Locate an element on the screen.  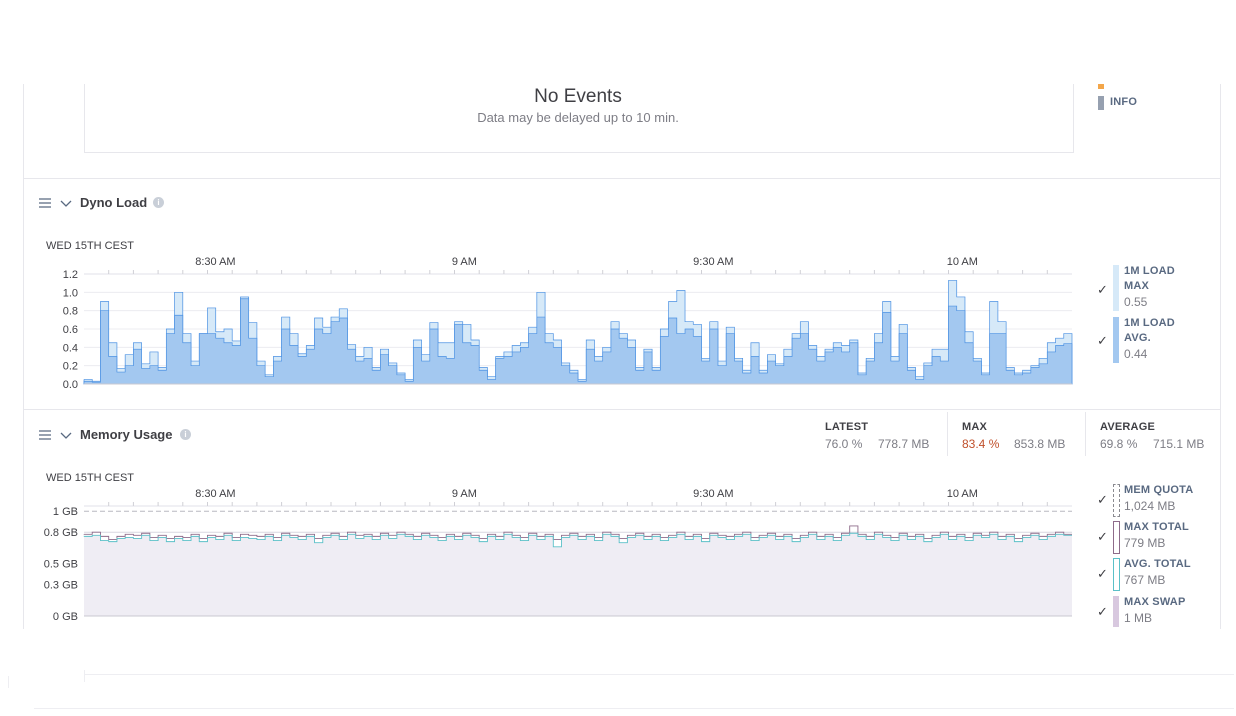
legend-warning-swatch is located at coordinates (1101, 86).